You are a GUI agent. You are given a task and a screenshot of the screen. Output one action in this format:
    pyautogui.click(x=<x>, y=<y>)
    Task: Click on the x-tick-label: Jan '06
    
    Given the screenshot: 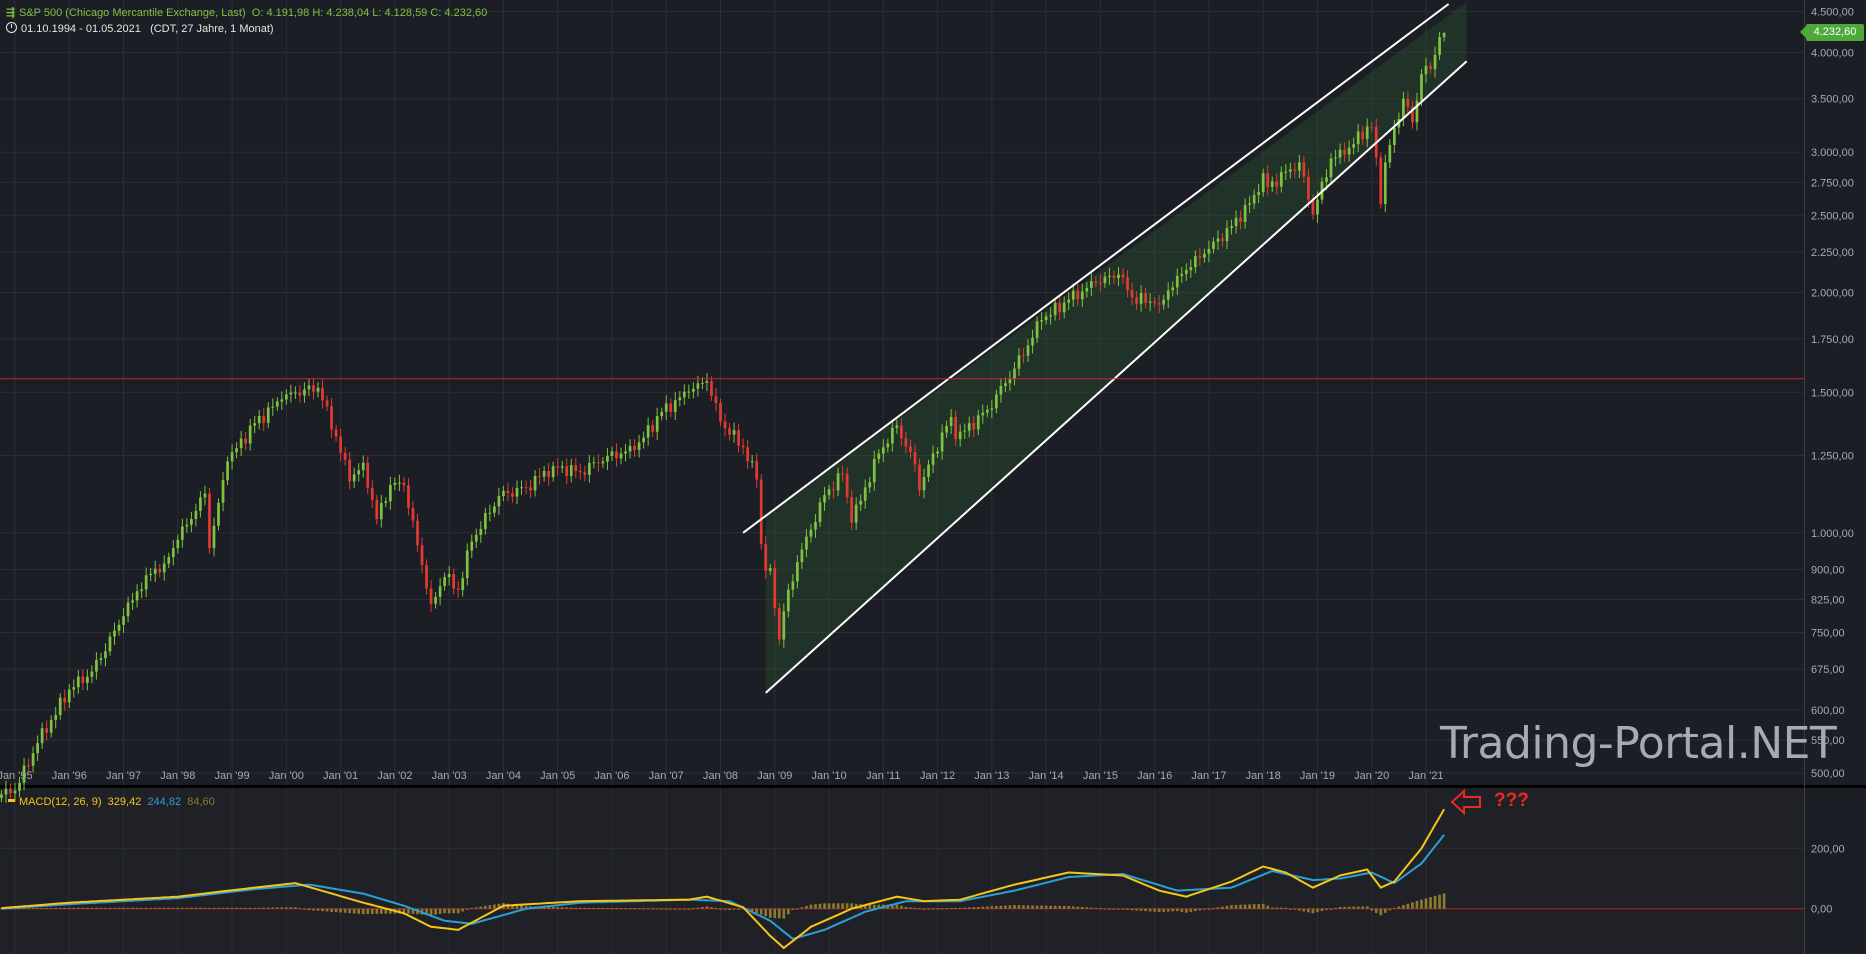 What is the action you would take?
    pyautogui.click(x=611, y=776)
    